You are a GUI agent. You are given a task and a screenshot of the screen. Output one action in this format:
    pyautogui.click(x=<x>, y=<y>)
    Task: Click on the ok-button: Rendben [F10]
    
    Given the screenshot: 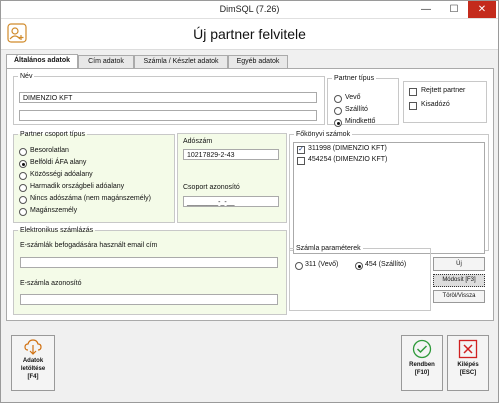 What is the action you would take?
    pyautogui.click(x=422, y=363)
    